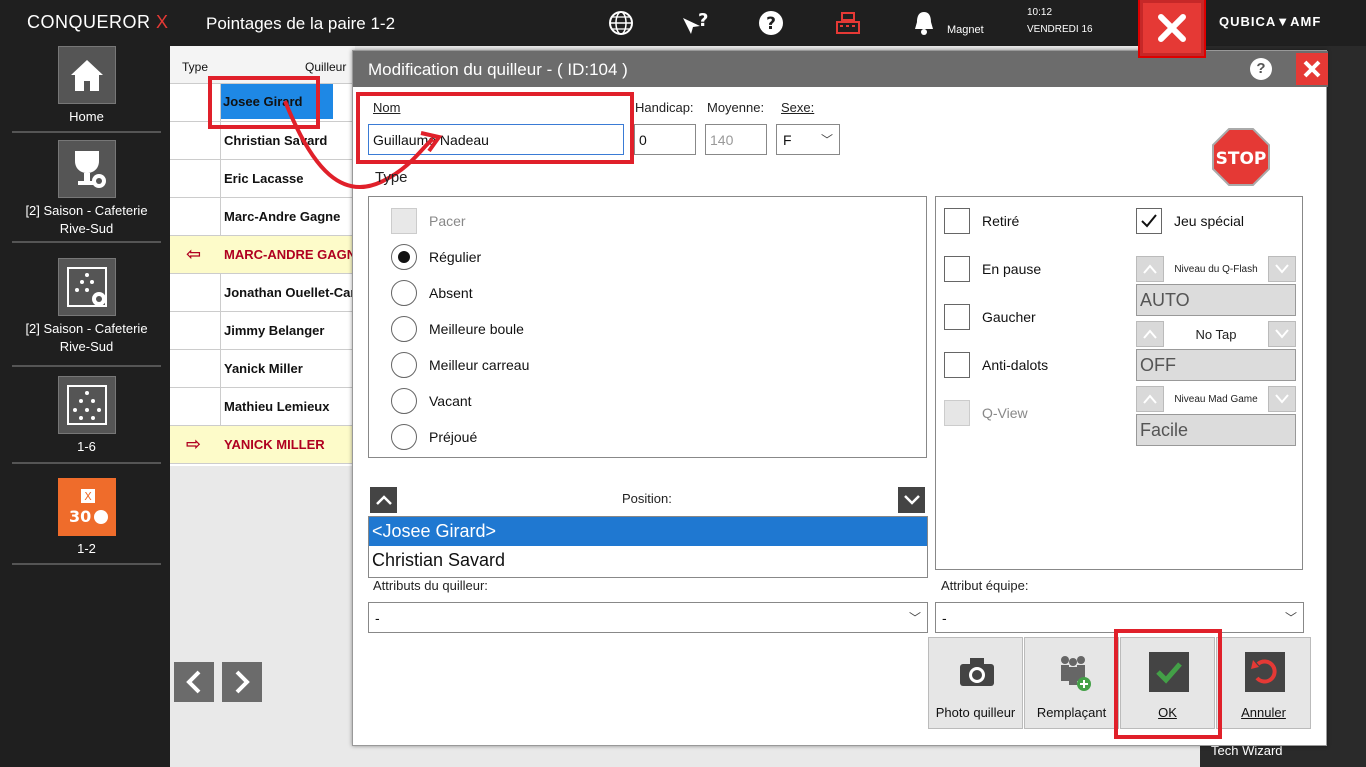 Image resolution: width=1366 pixels, height=767 pixels. I want to click on dialog-title: Modification du quilleur - ( ID:104 ), so click(498, 69).